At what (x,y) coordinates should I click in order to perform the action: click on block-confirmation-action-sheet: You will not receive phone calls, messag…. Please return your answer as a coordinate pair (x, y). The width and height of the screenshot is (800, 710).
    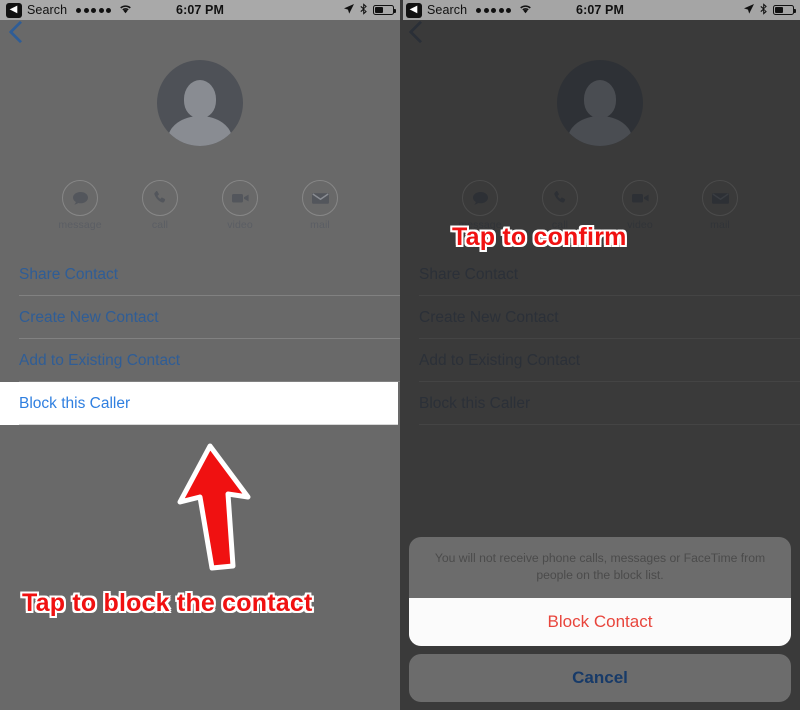
    Looking at the image, I should click on (600, 619).